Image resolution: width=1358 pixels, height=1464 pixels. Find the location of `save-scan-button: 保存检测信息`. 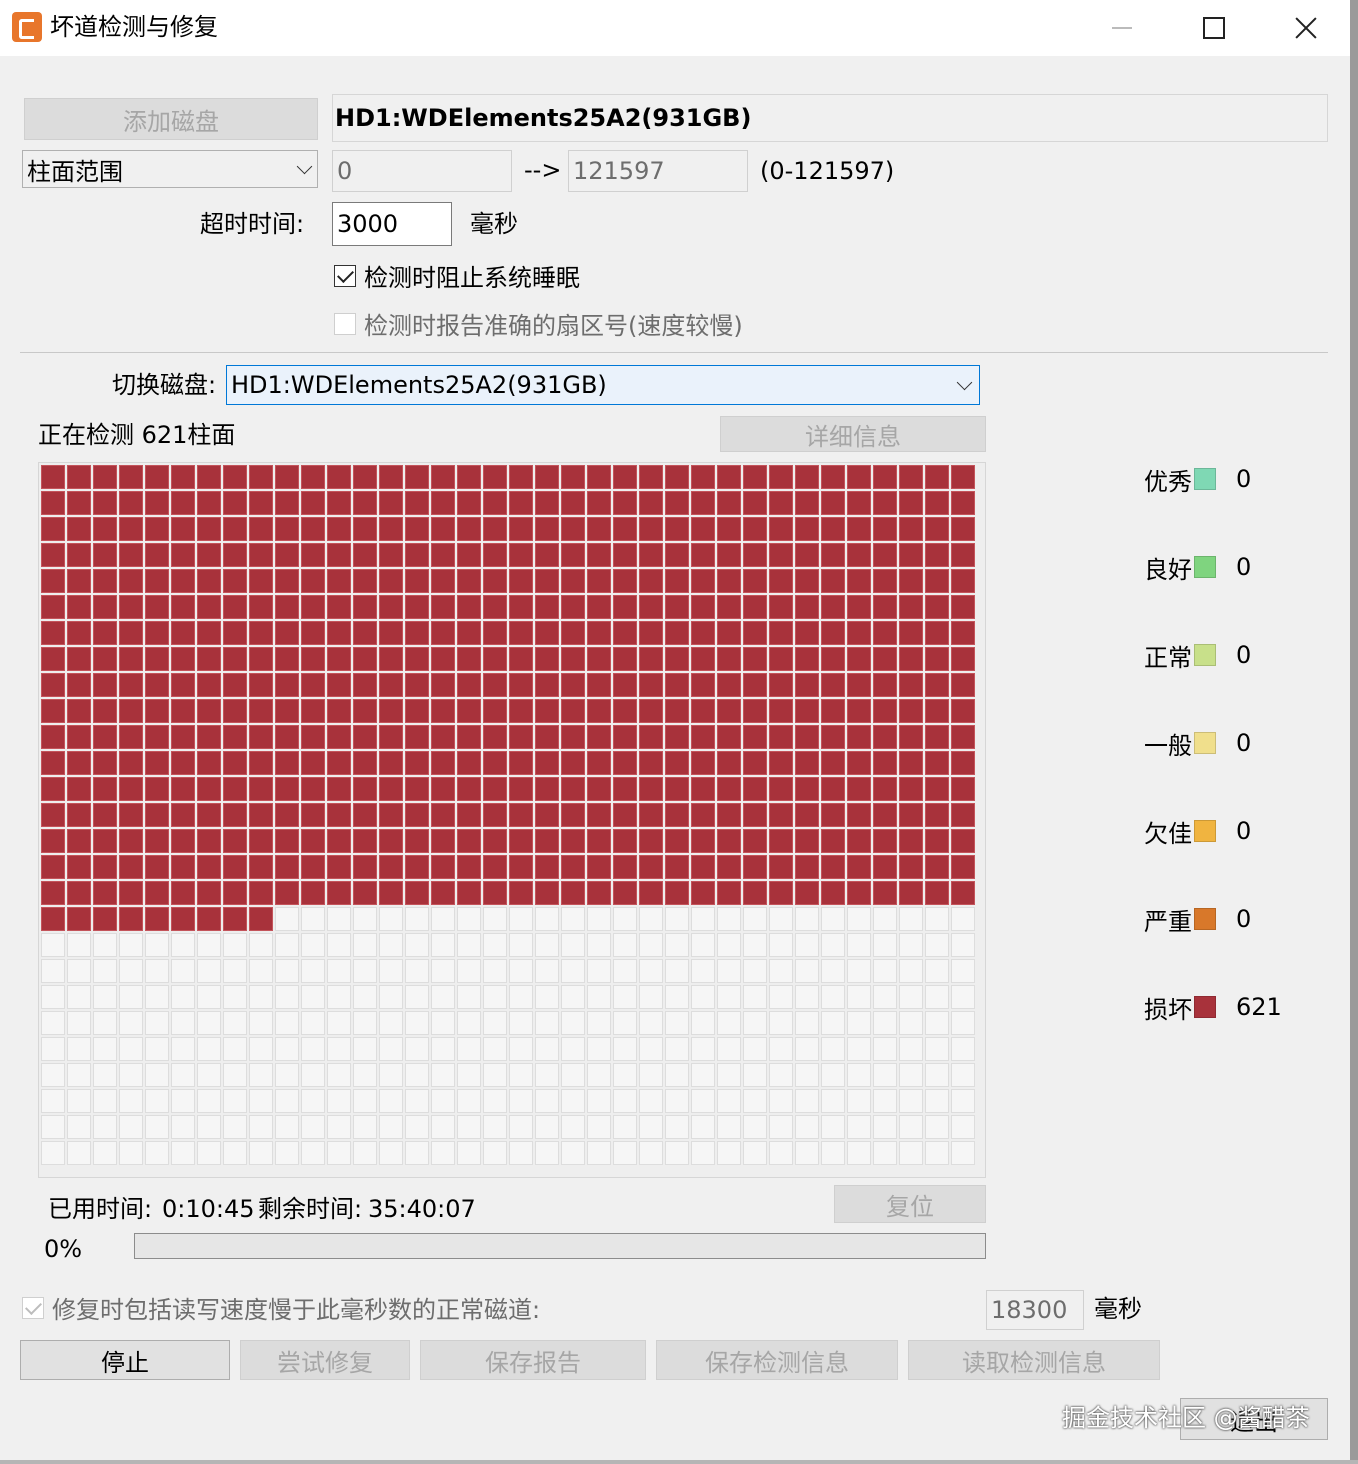

save-scan-button: 保存检测信息 is located at coordinates (777, 1360).